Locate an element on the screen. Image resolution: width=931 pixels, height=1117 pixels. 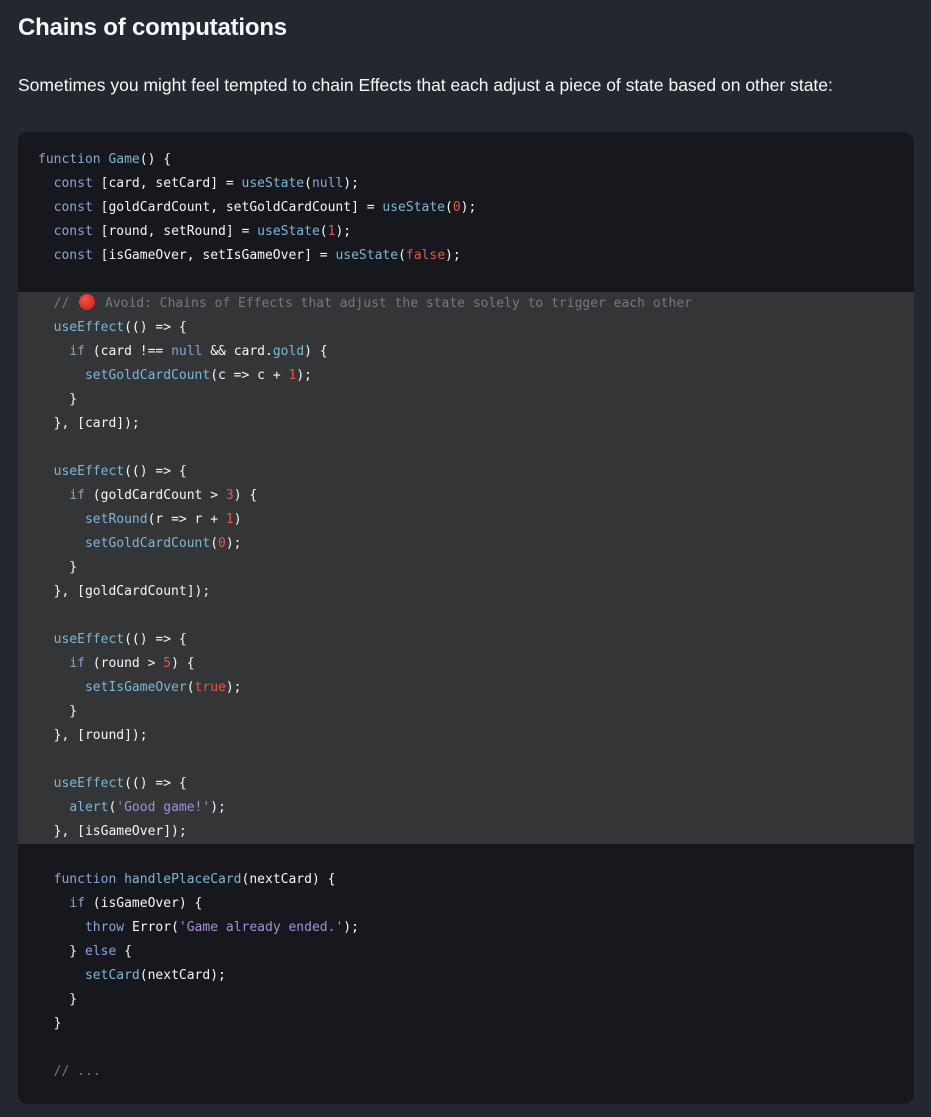
code-token: }, [round]); is located at coordinates (93, 735).